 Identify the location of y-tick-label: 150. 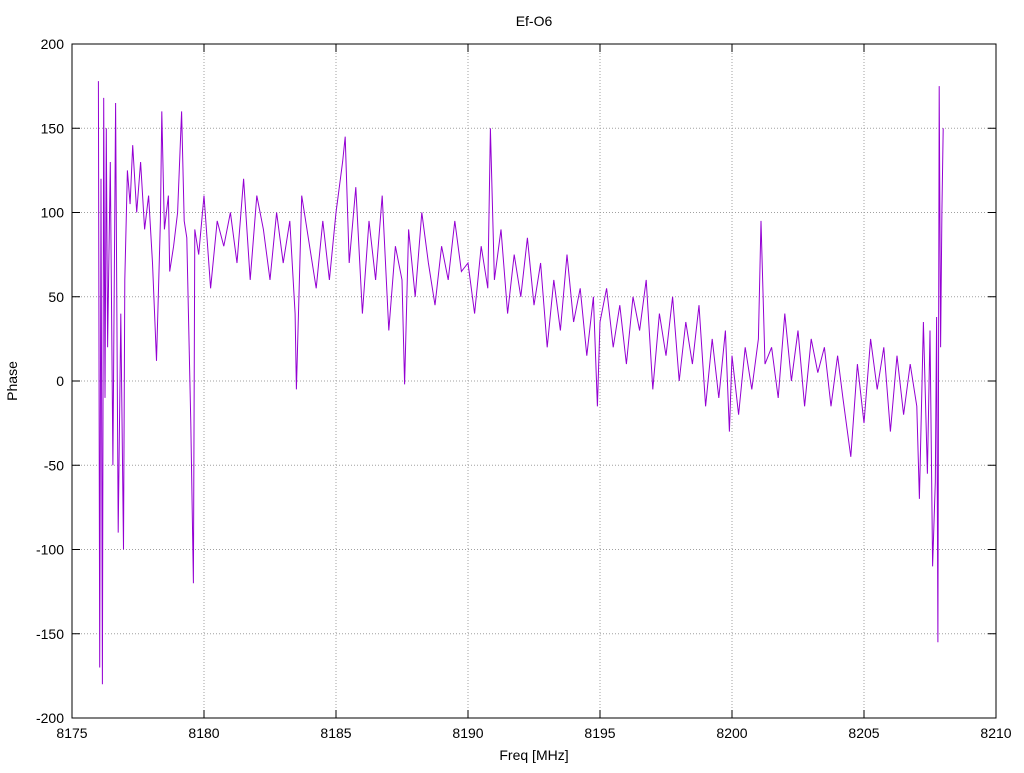
(53, 128).